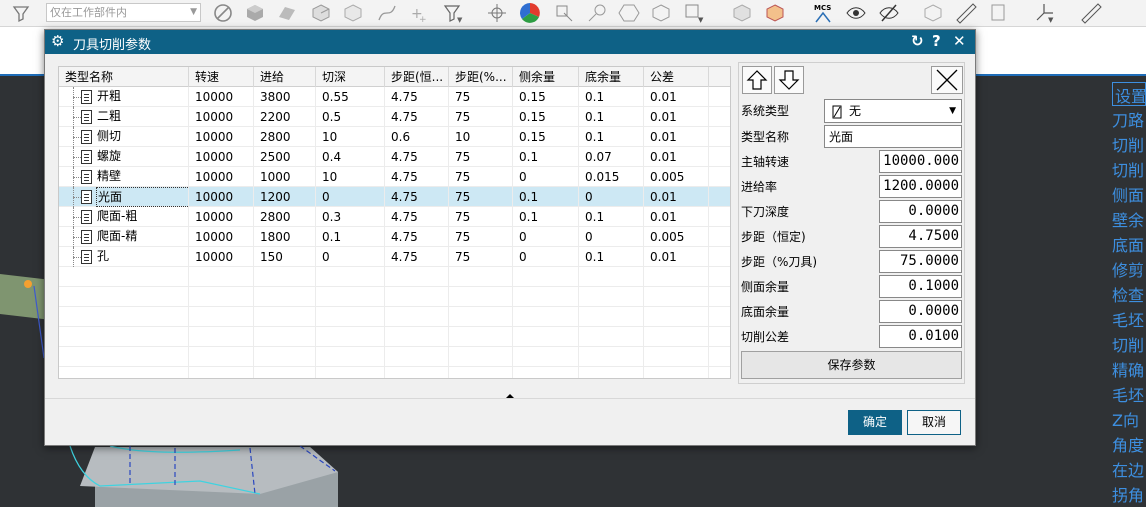 The width and height of the screenshot is (1146, 507). I want to click on deselect-icon, so click(223, 13).